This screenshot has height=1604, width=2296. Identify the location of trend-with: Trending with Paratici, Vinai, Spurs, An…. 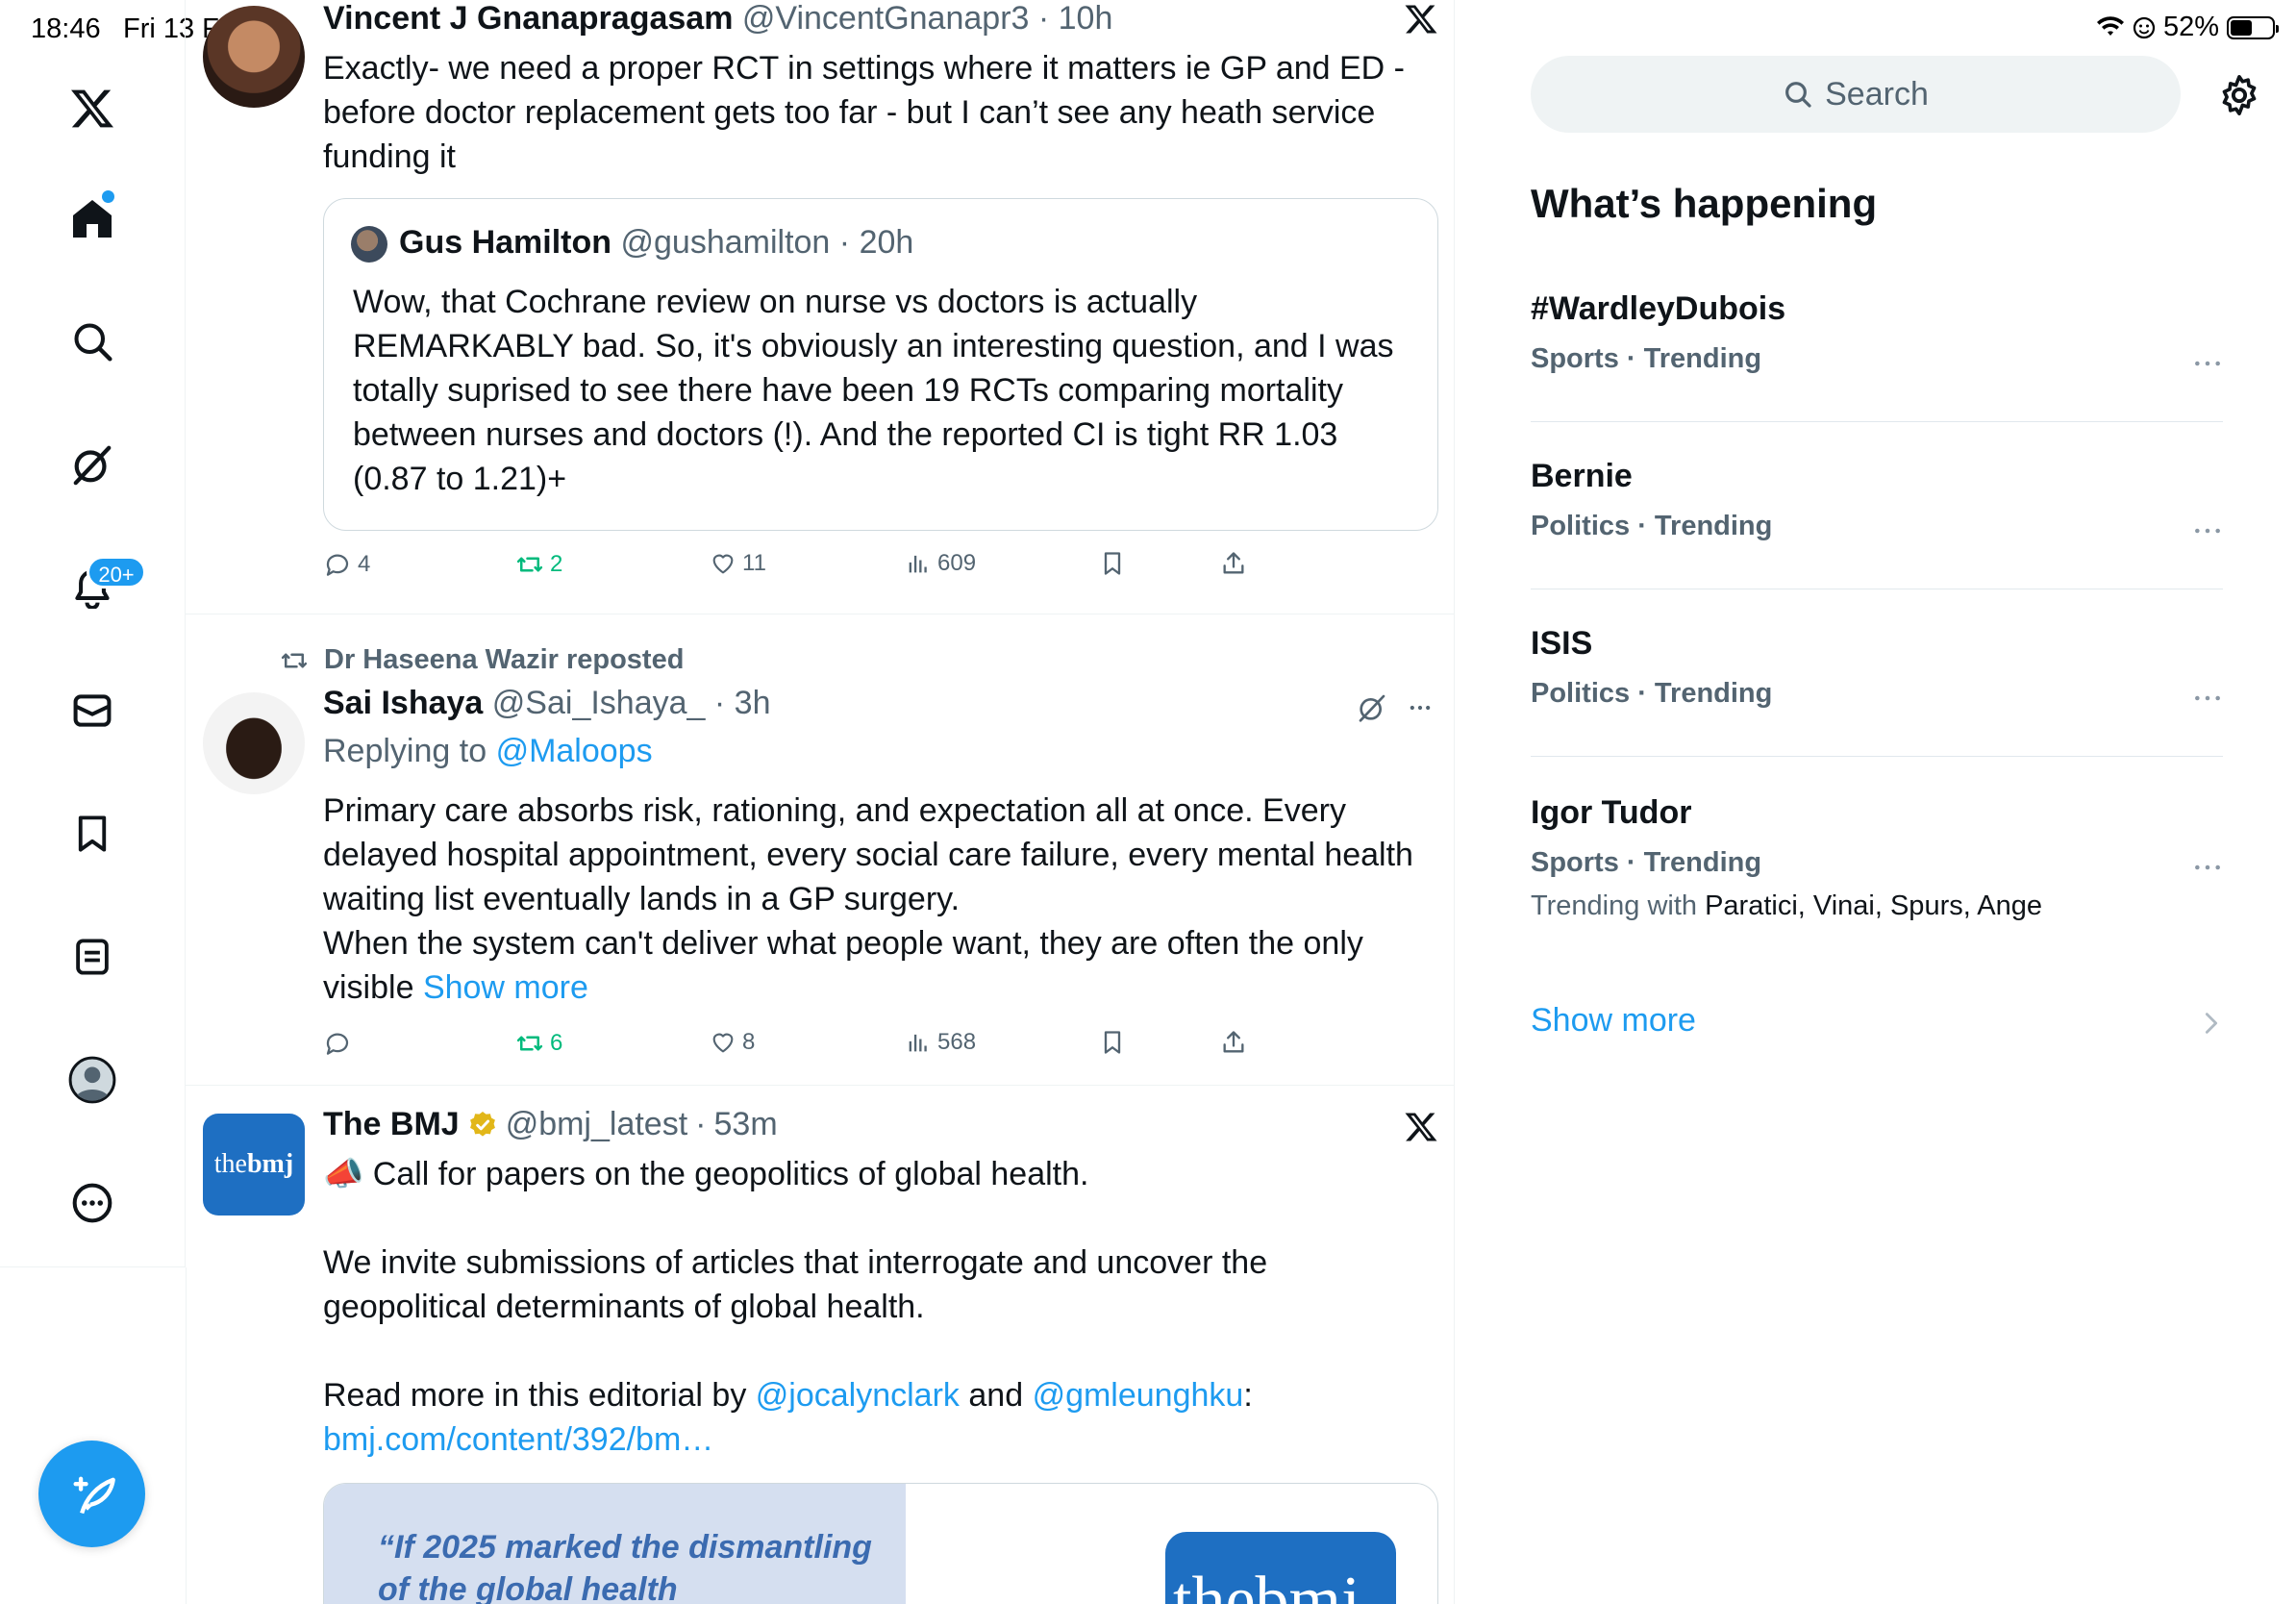
(1877, 906).